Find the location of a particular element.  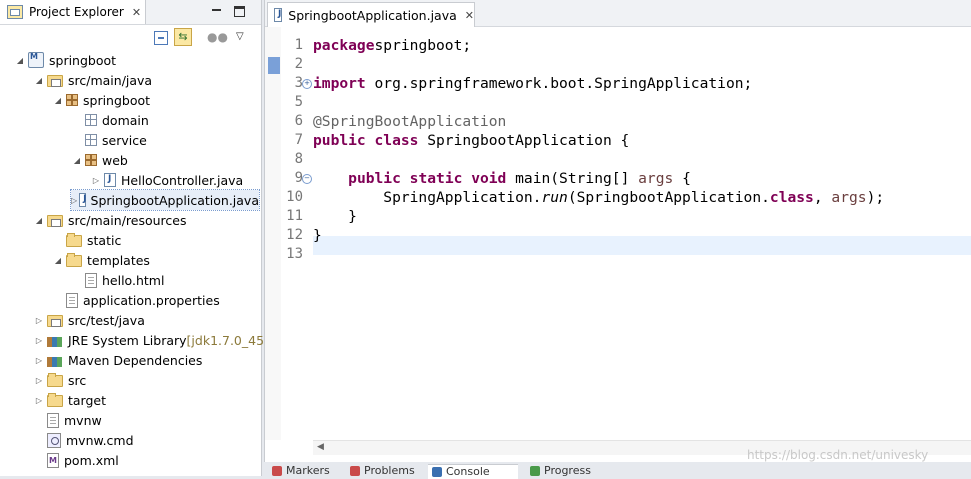

tree-item: application.properties is located at coordinates (136, 300).